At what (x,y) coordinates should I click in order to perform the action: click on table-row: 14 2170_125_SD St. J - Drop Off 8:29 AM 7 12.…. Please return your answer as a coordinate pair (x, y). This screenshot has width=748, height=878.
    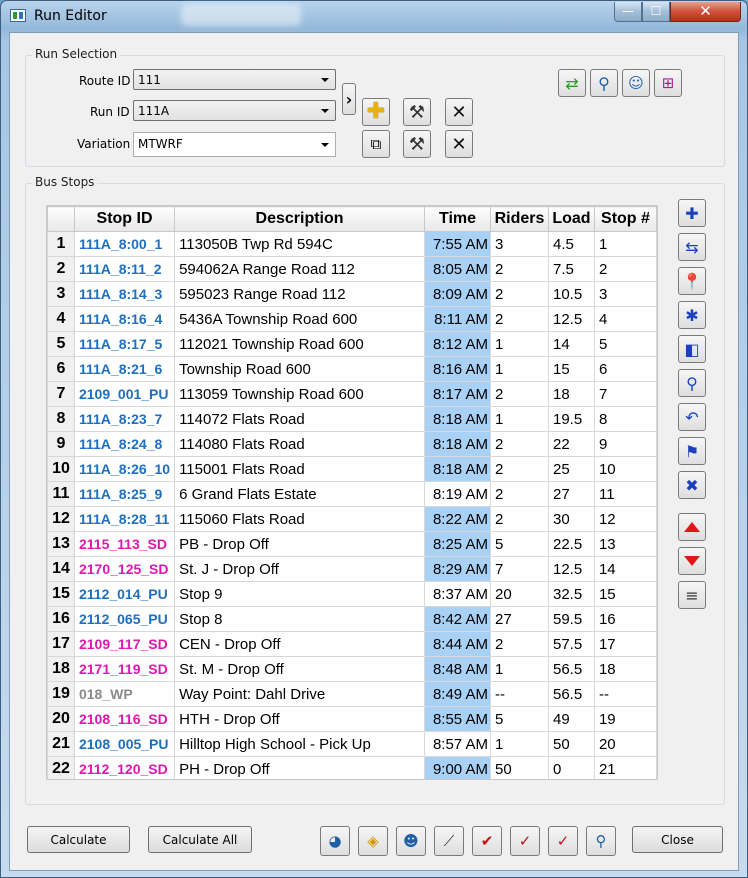
    Looking at the image, I should click on (352, 569).